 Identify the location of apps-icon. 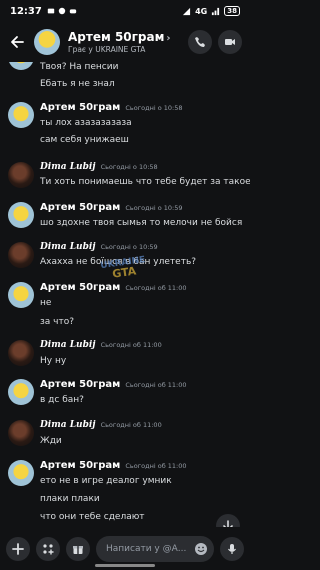
(48, 548).